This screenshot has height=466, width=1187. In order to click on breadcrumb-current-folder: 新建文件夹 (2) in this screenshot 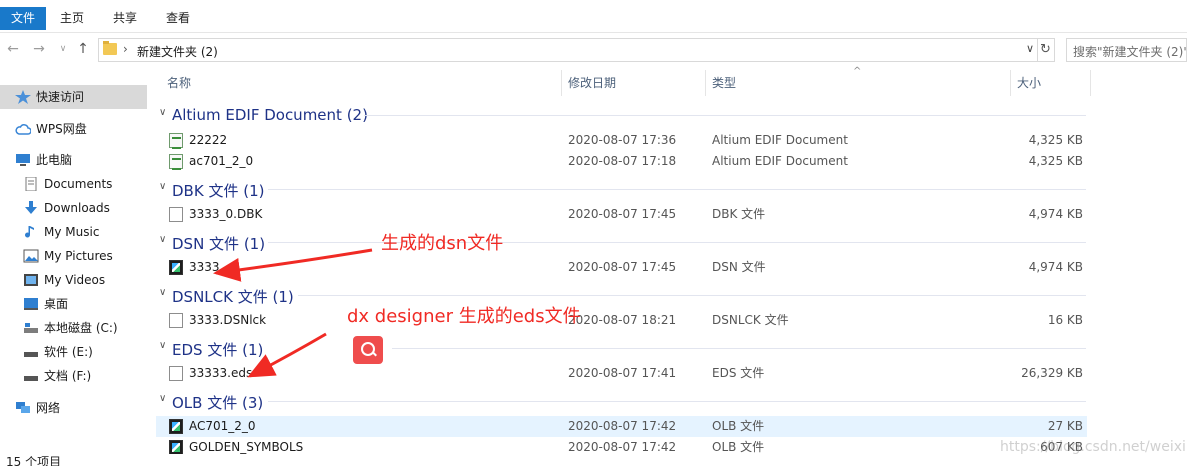, I will do `click(177, 51)`.